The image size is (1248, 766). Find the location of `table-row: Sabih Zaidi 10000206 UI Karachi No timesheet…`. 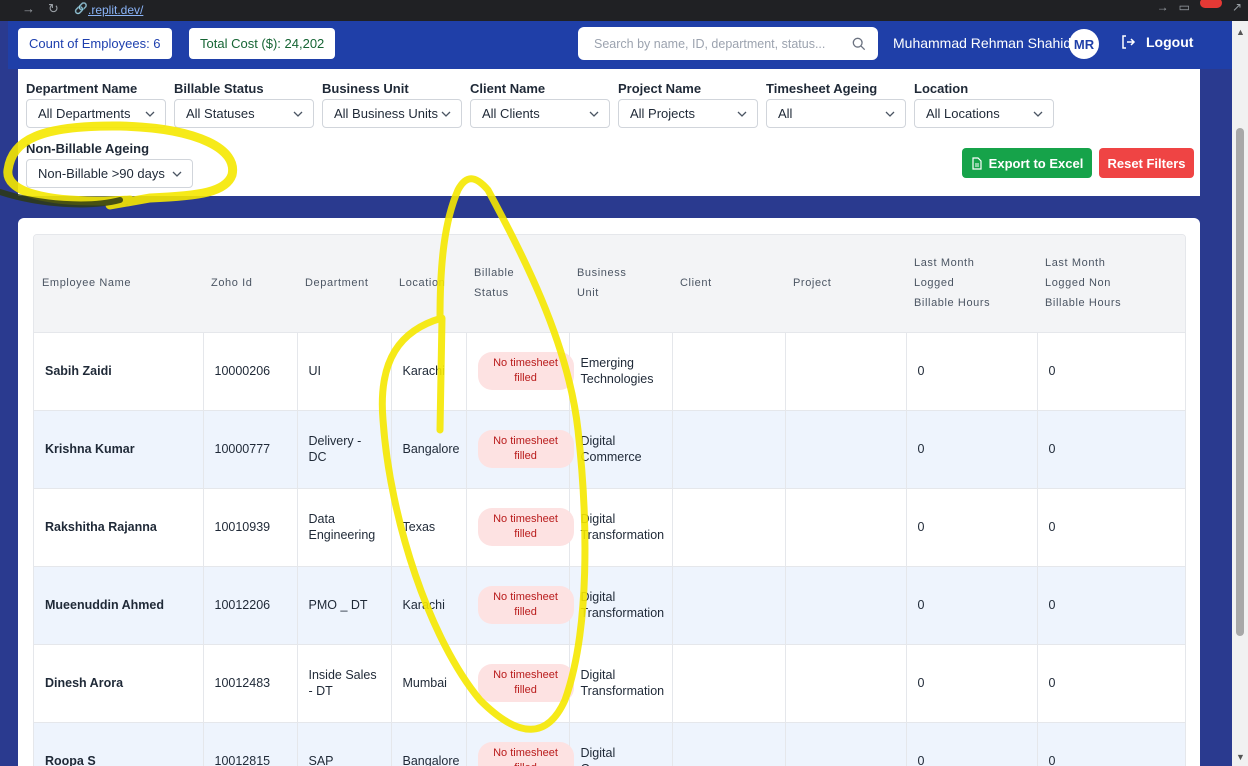

table-row: Sabih Zaidi 10000206 UI Karachi No timesheet… is located at coordinates (609, 371).